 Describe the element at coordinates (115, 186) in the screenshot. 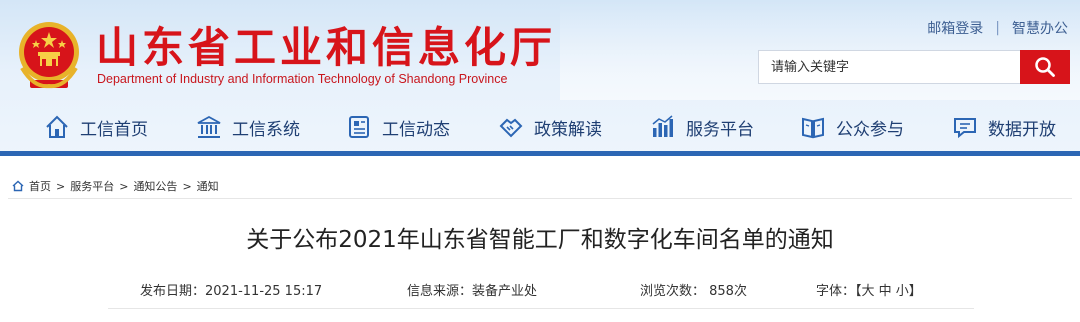

I see `breadcrumb: 首页 > 服务平台 > 通知公告 > 通知` at that location.